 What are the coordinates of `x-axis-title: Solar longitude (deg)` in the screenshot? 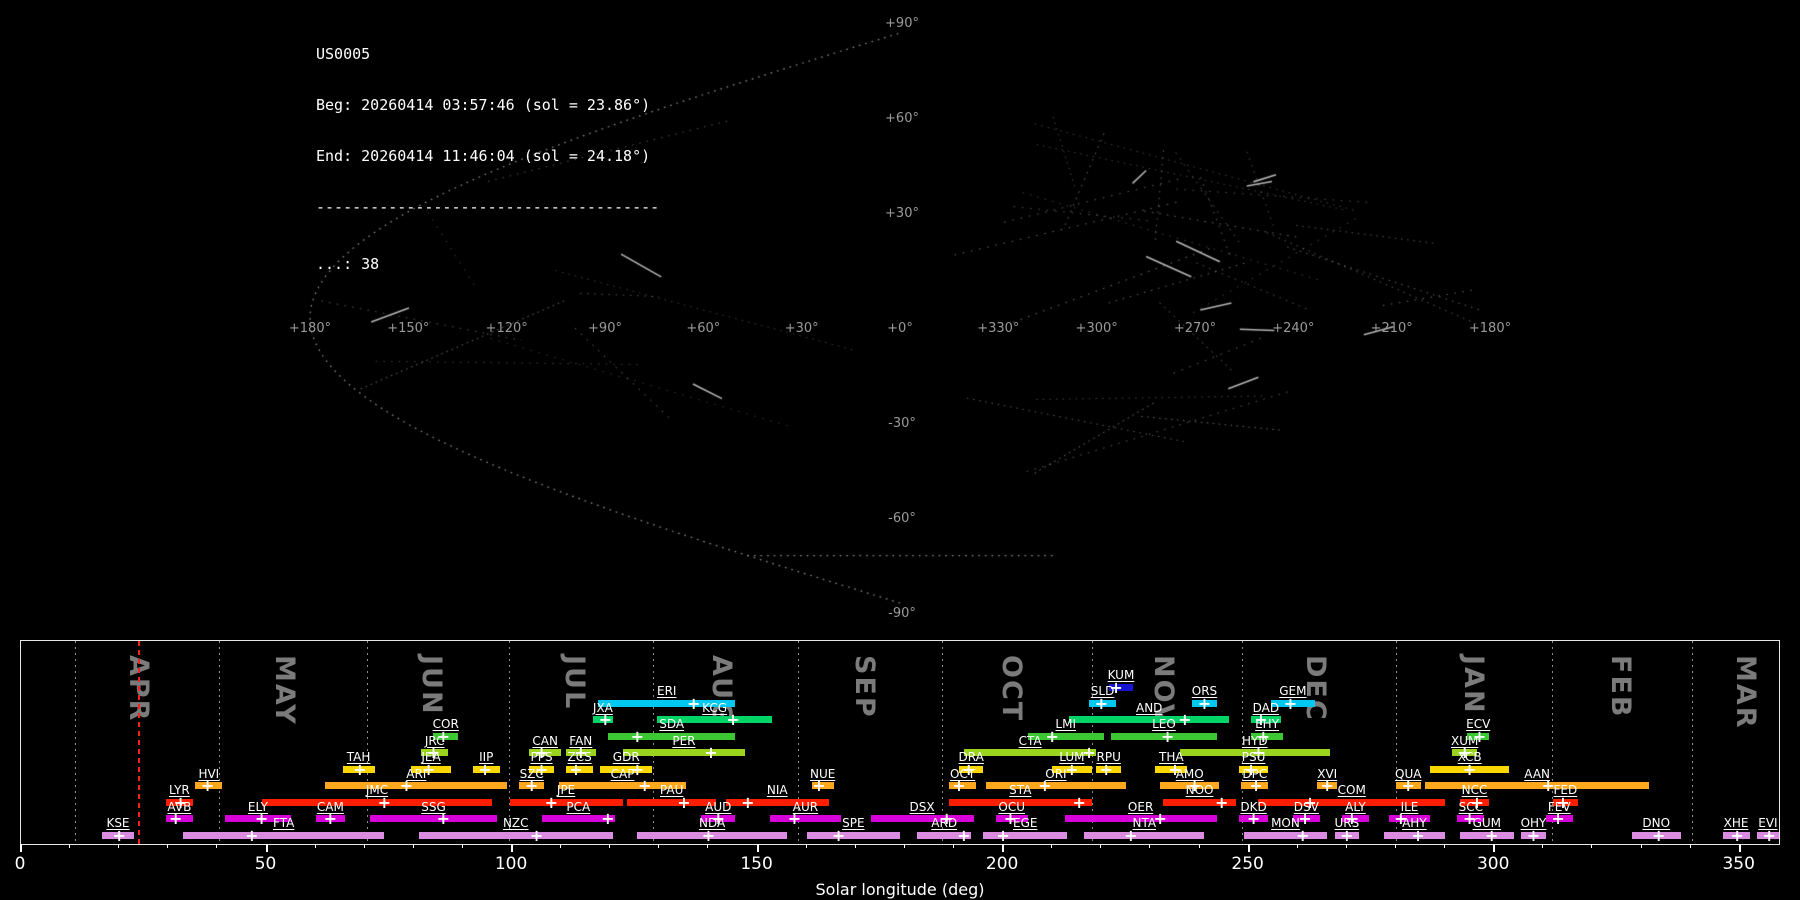 It's located at (900, 889).